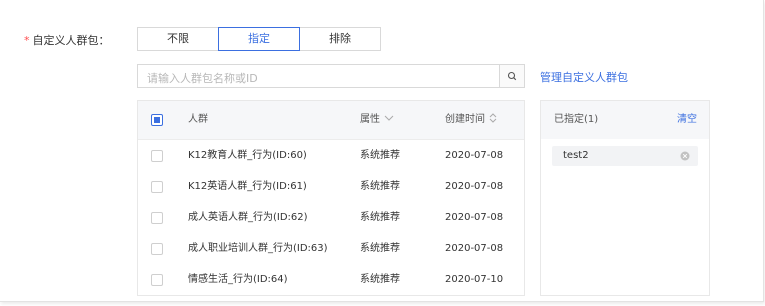  What do you see at coordinates (340, 39) in the screenshot?
I see `mode-option-exclude: 排除` at bounding box center [340, 39].